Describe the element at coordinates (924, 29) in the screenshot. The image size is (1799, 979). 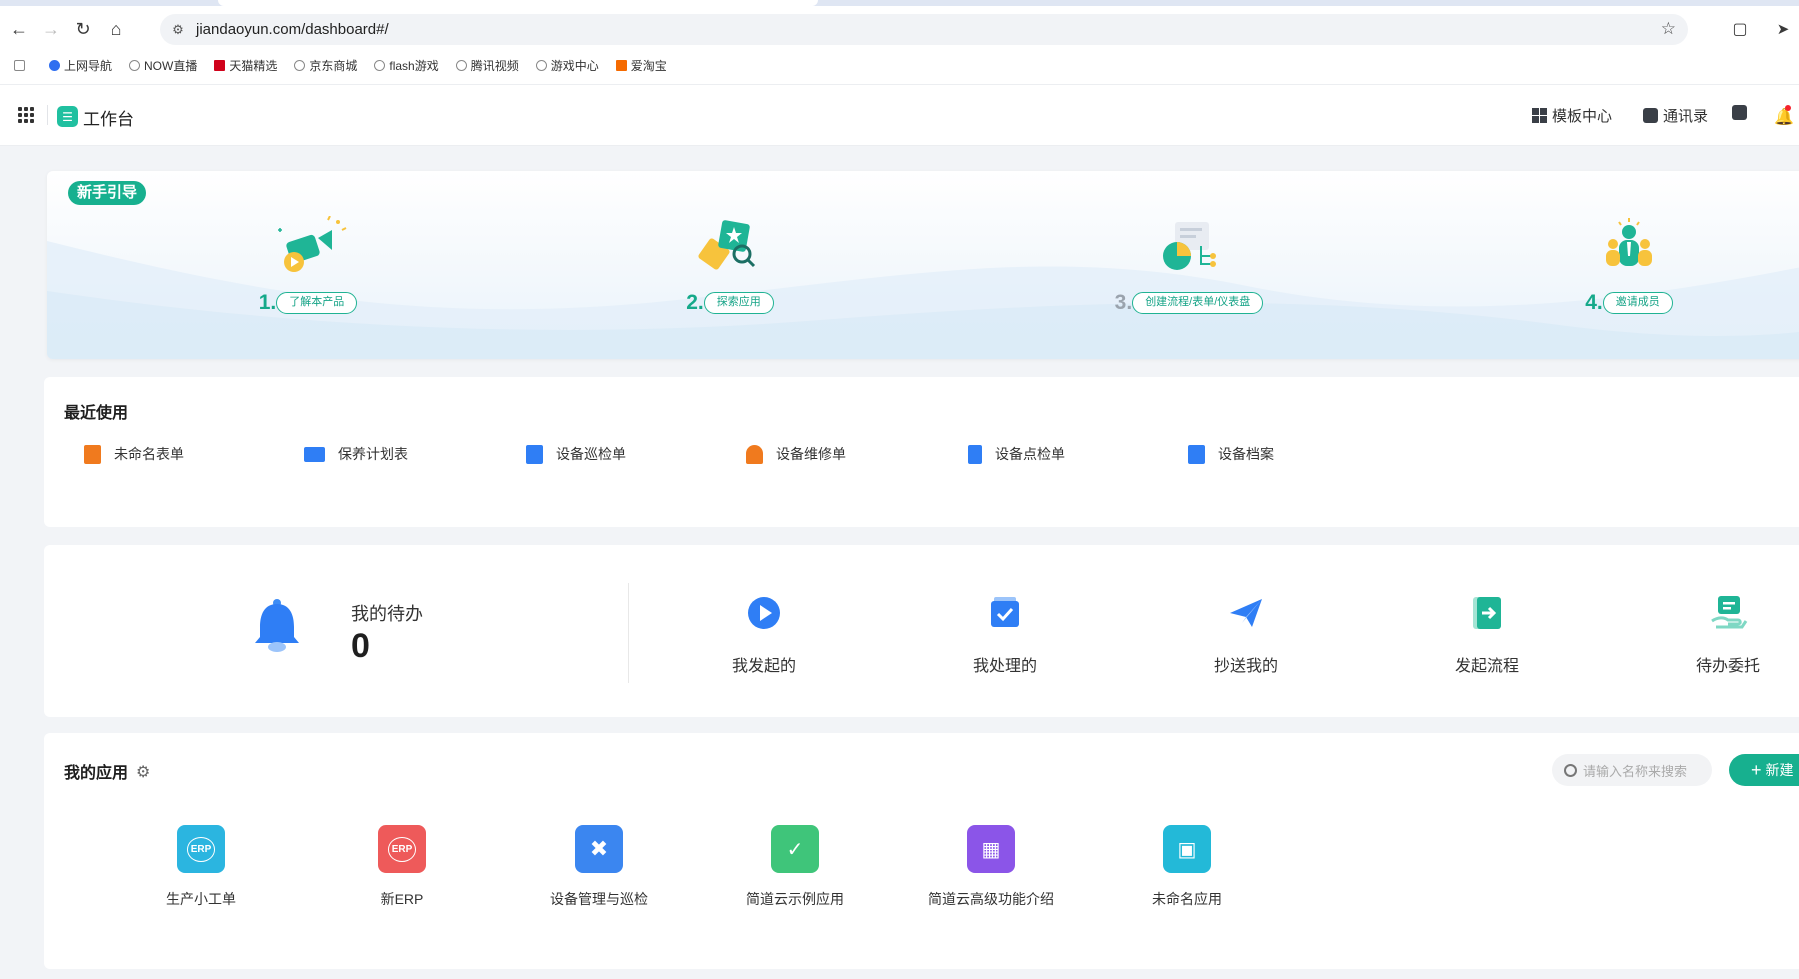
I see `address-bar: ⚙ jiandaoyun.com/dashboard#/ ☆` at that location.